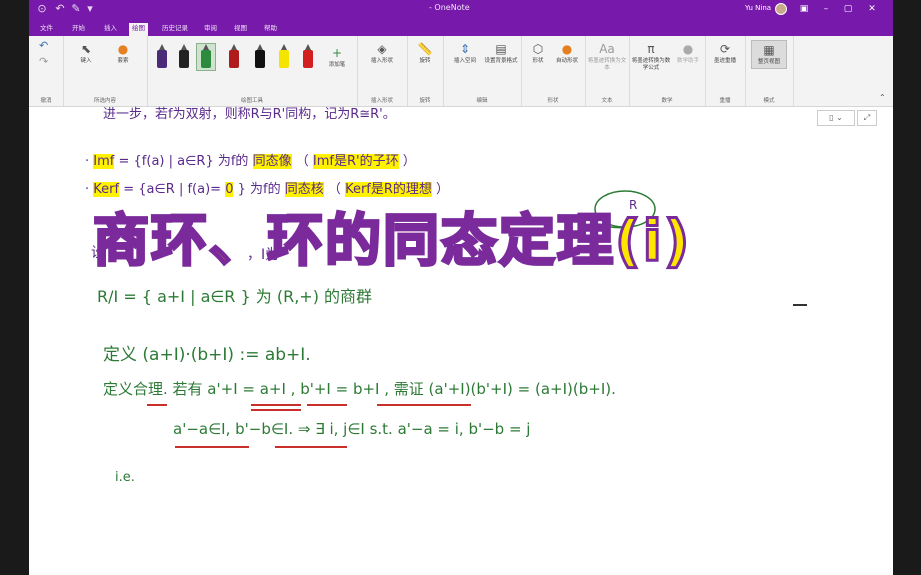  What do you see at coordinates (867, 118) in the screenshot?
I see `expand-icon: ⤢` at bounding box center [867, 118].